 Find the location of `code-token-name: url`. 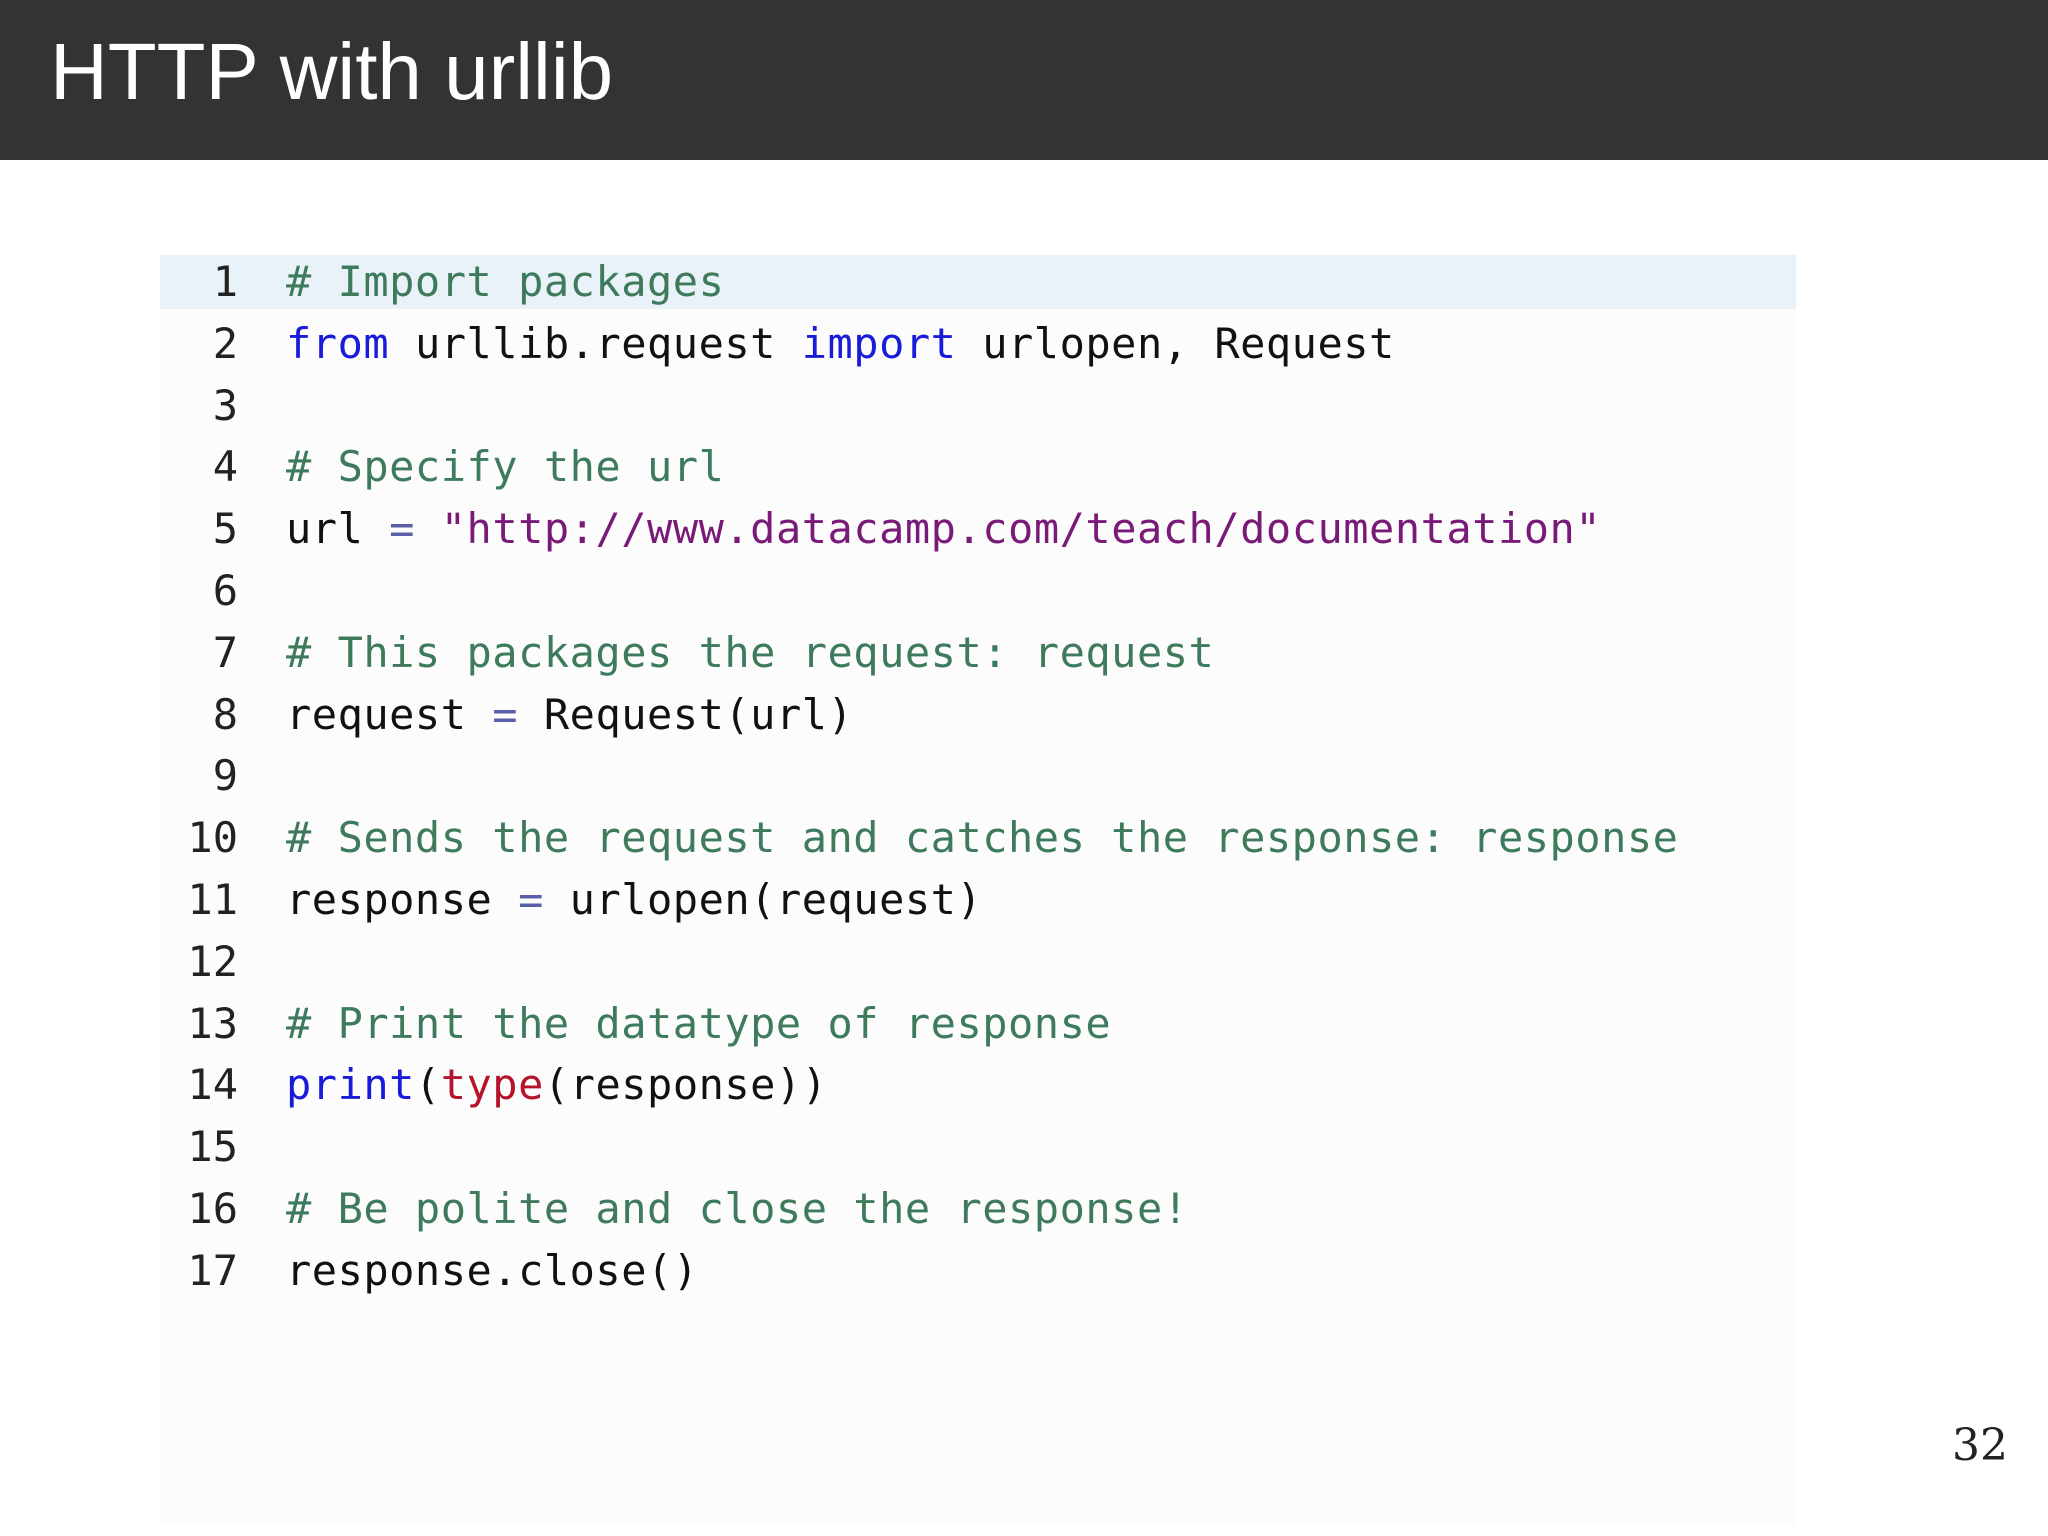

code-token-name: url is located at coordinates (338, 529).